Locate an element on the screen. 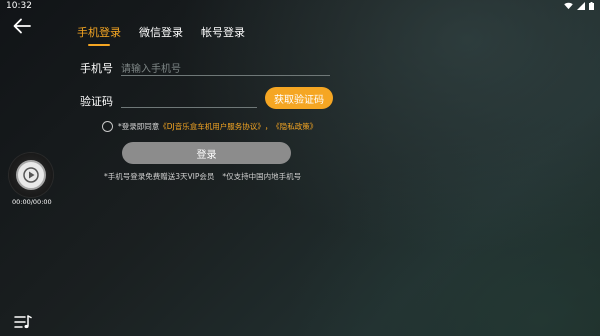  code-input is located at coordinates (189, 101).